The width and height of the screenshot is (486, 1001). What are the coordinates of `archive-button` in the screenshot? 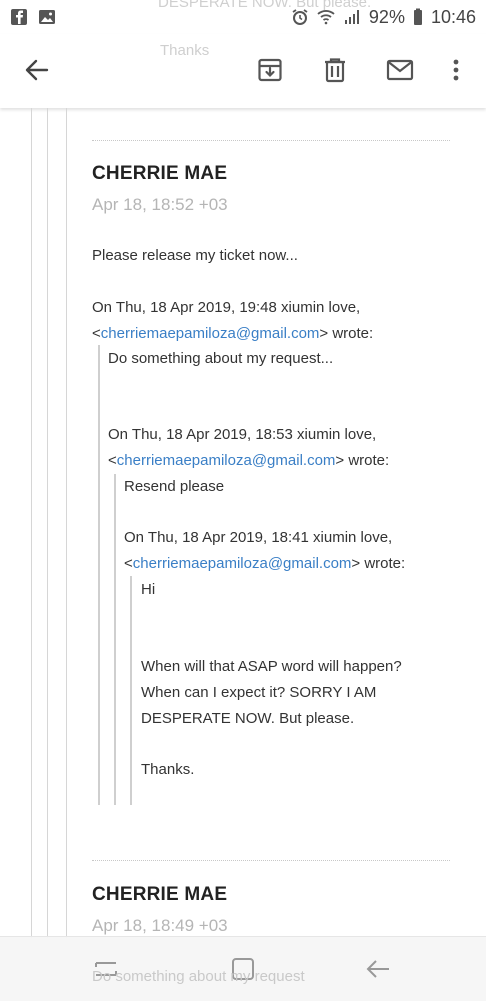 It's located at (270, 70).